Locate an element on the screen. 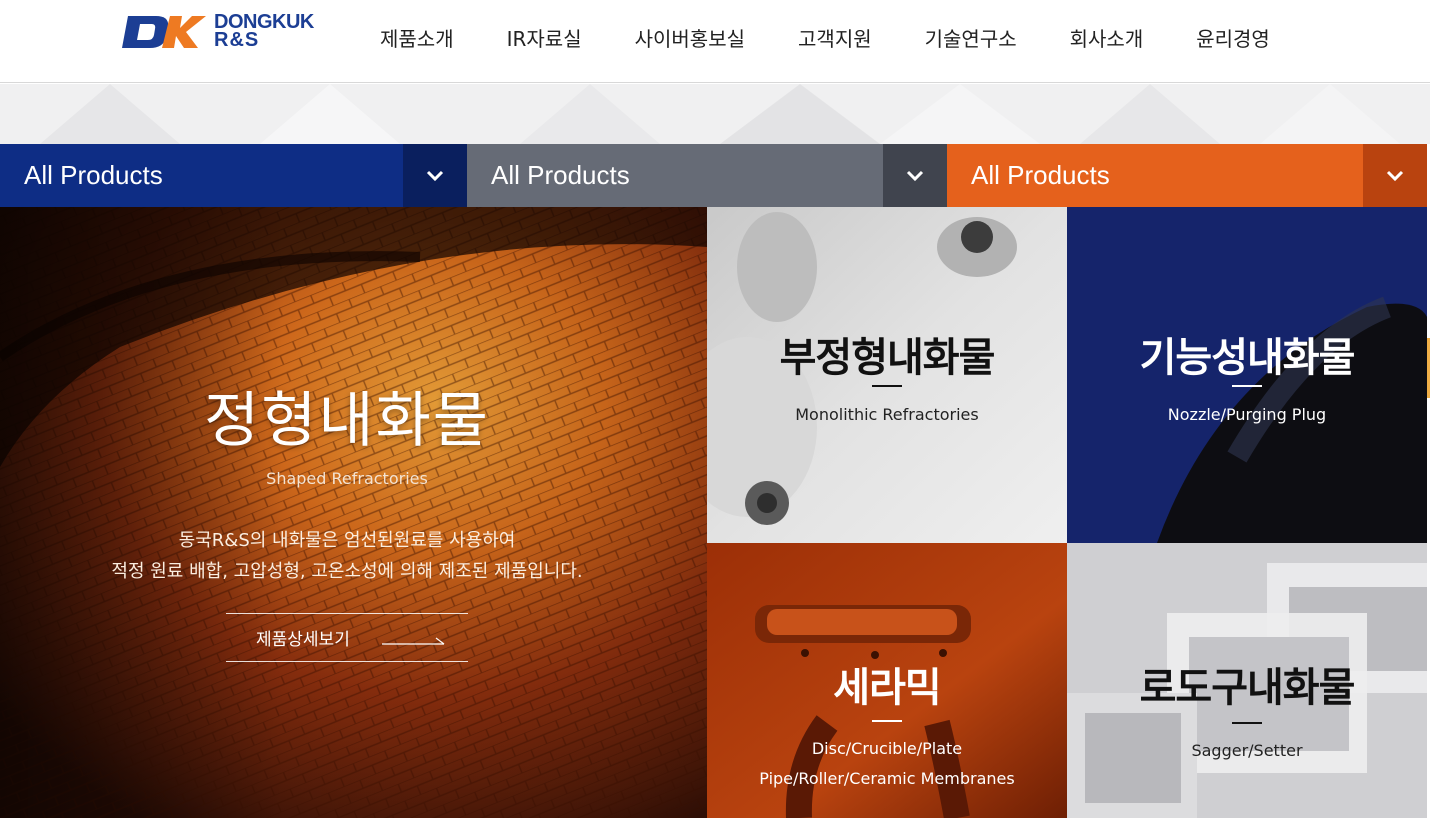  product-select-2: All Products is located at coordinates (707, 175).